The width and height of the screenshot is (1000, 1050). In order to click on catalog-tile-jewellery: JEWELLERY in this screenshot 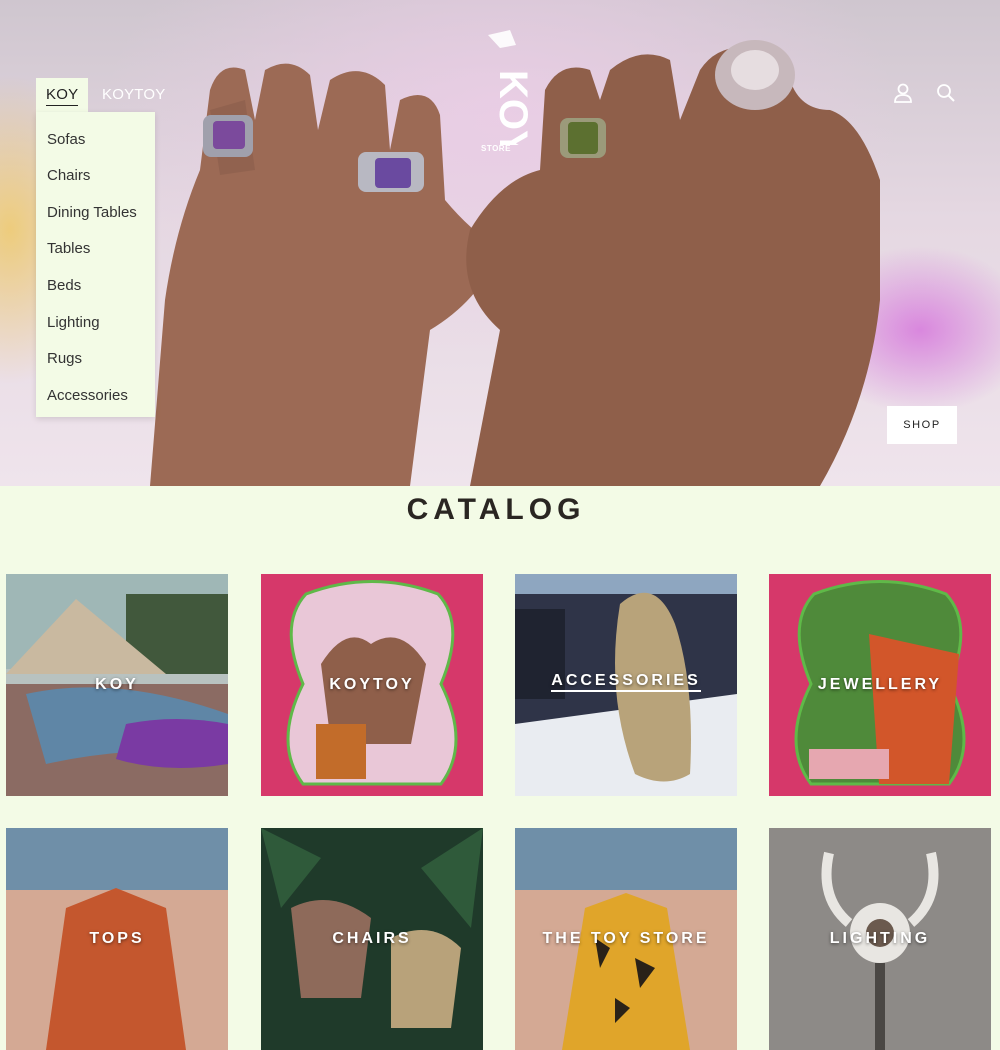, I will do `click(880, 685)`.